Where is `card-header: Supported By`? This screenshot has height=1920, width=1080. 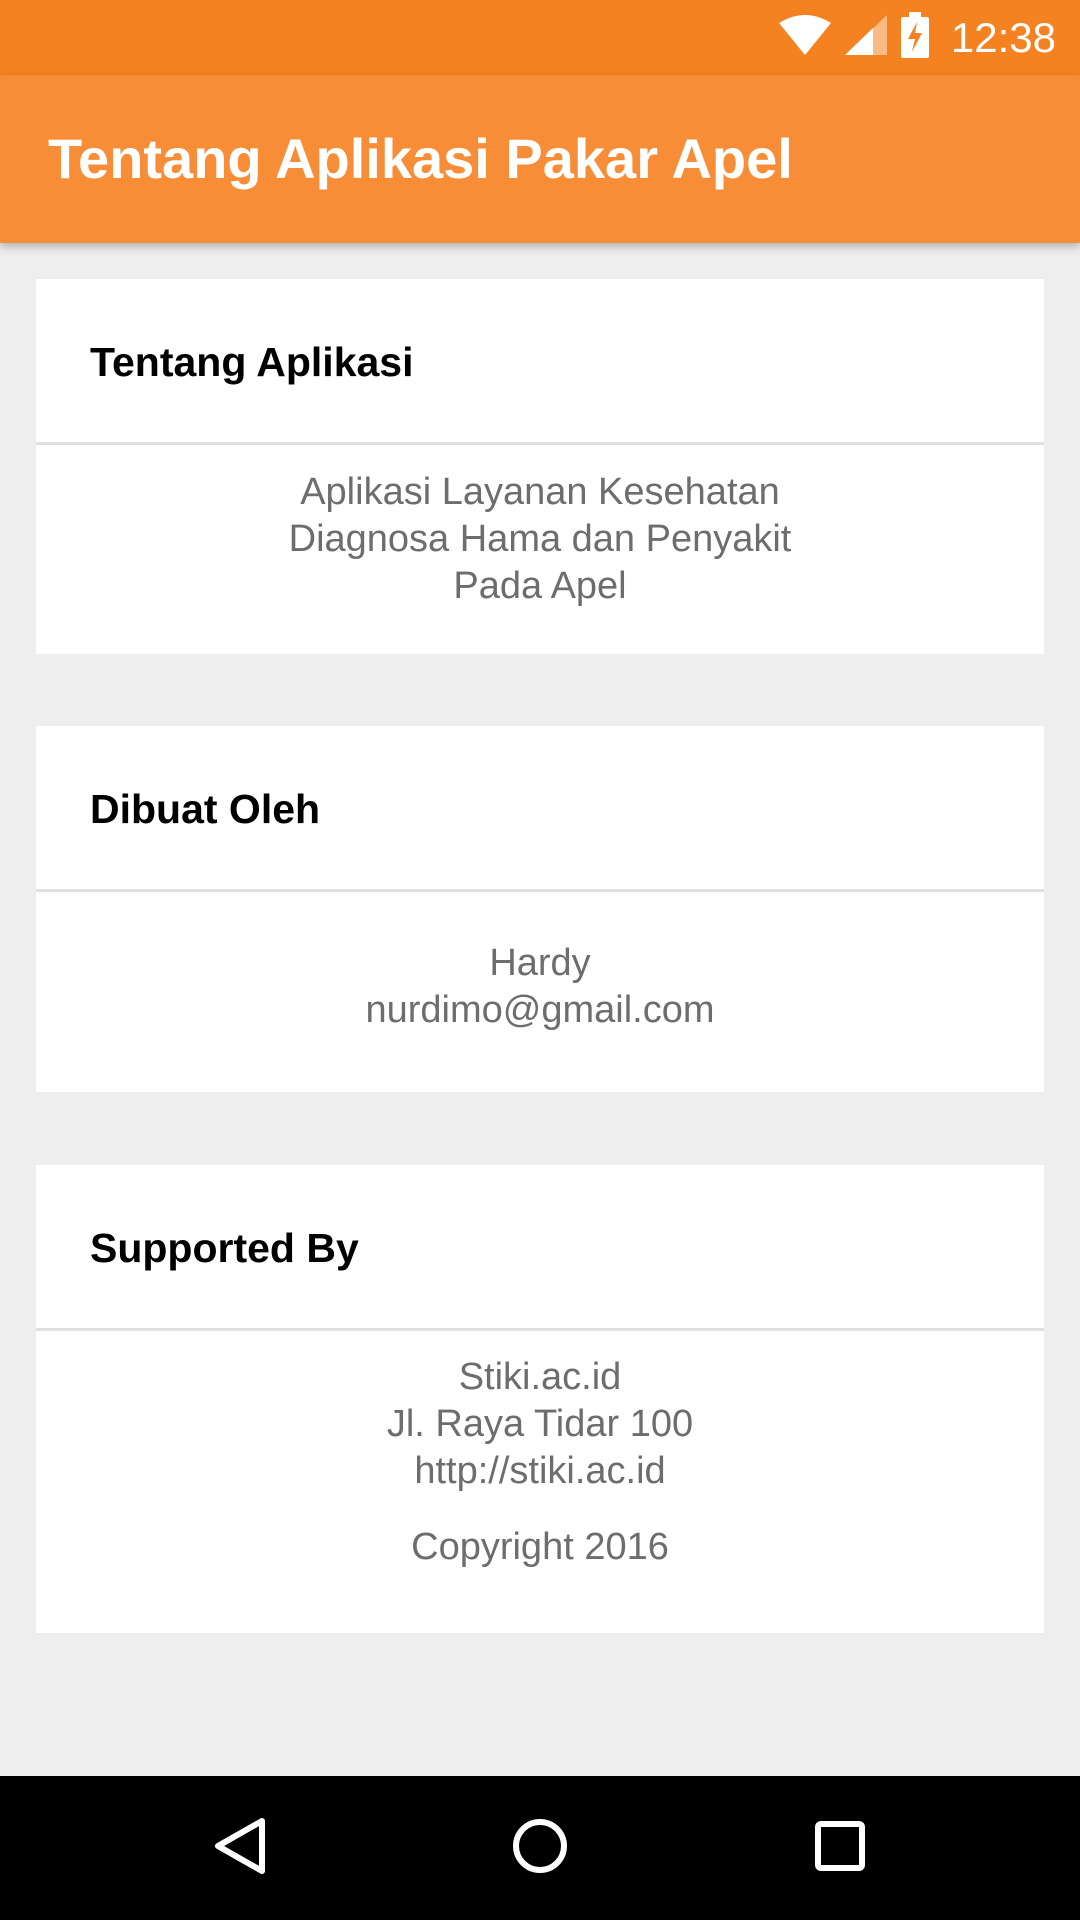 card-header: Supported By is located at coordinates (540, 1248).